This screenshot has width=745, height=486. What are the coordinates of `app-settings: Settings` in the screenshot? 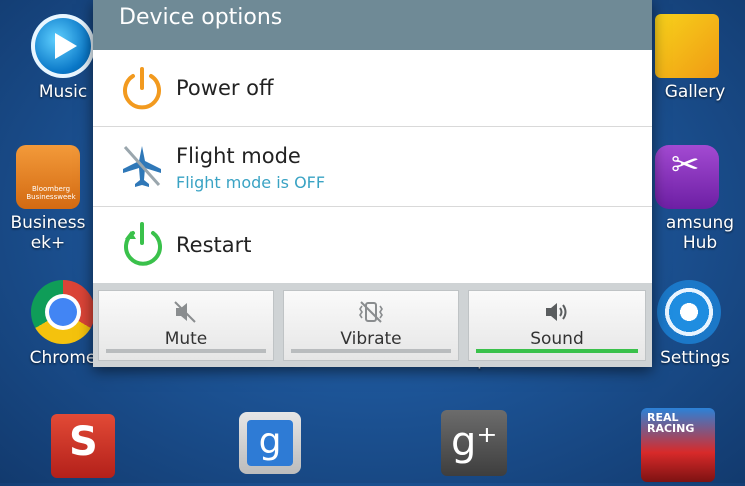 It's located at (695, 324).